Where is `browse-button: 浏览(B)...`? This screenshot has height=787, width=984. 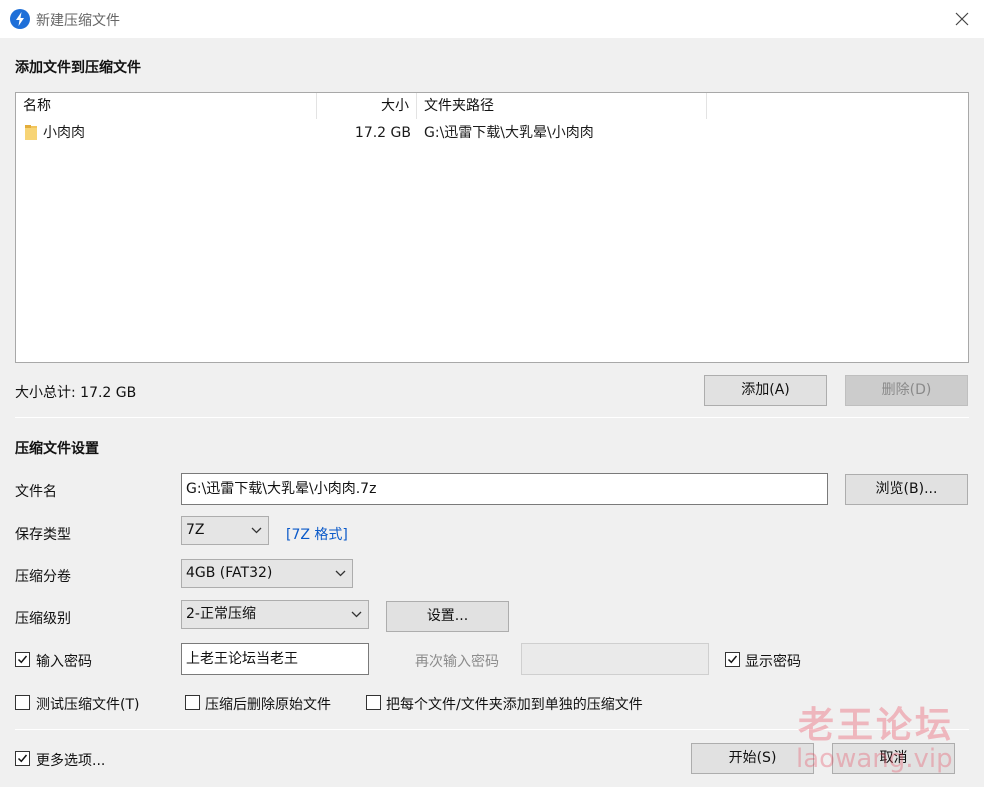
browse-button: 浏览(B)... is located at coordinates (906, 489).